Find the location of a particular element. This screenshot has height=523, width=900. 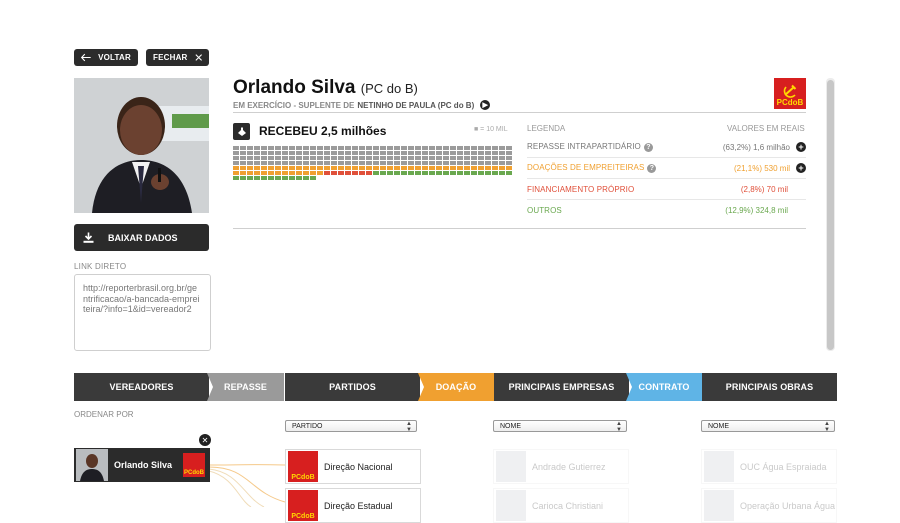

legend-value: (21,1%) 530 mil is located at coordinates (761, 168).